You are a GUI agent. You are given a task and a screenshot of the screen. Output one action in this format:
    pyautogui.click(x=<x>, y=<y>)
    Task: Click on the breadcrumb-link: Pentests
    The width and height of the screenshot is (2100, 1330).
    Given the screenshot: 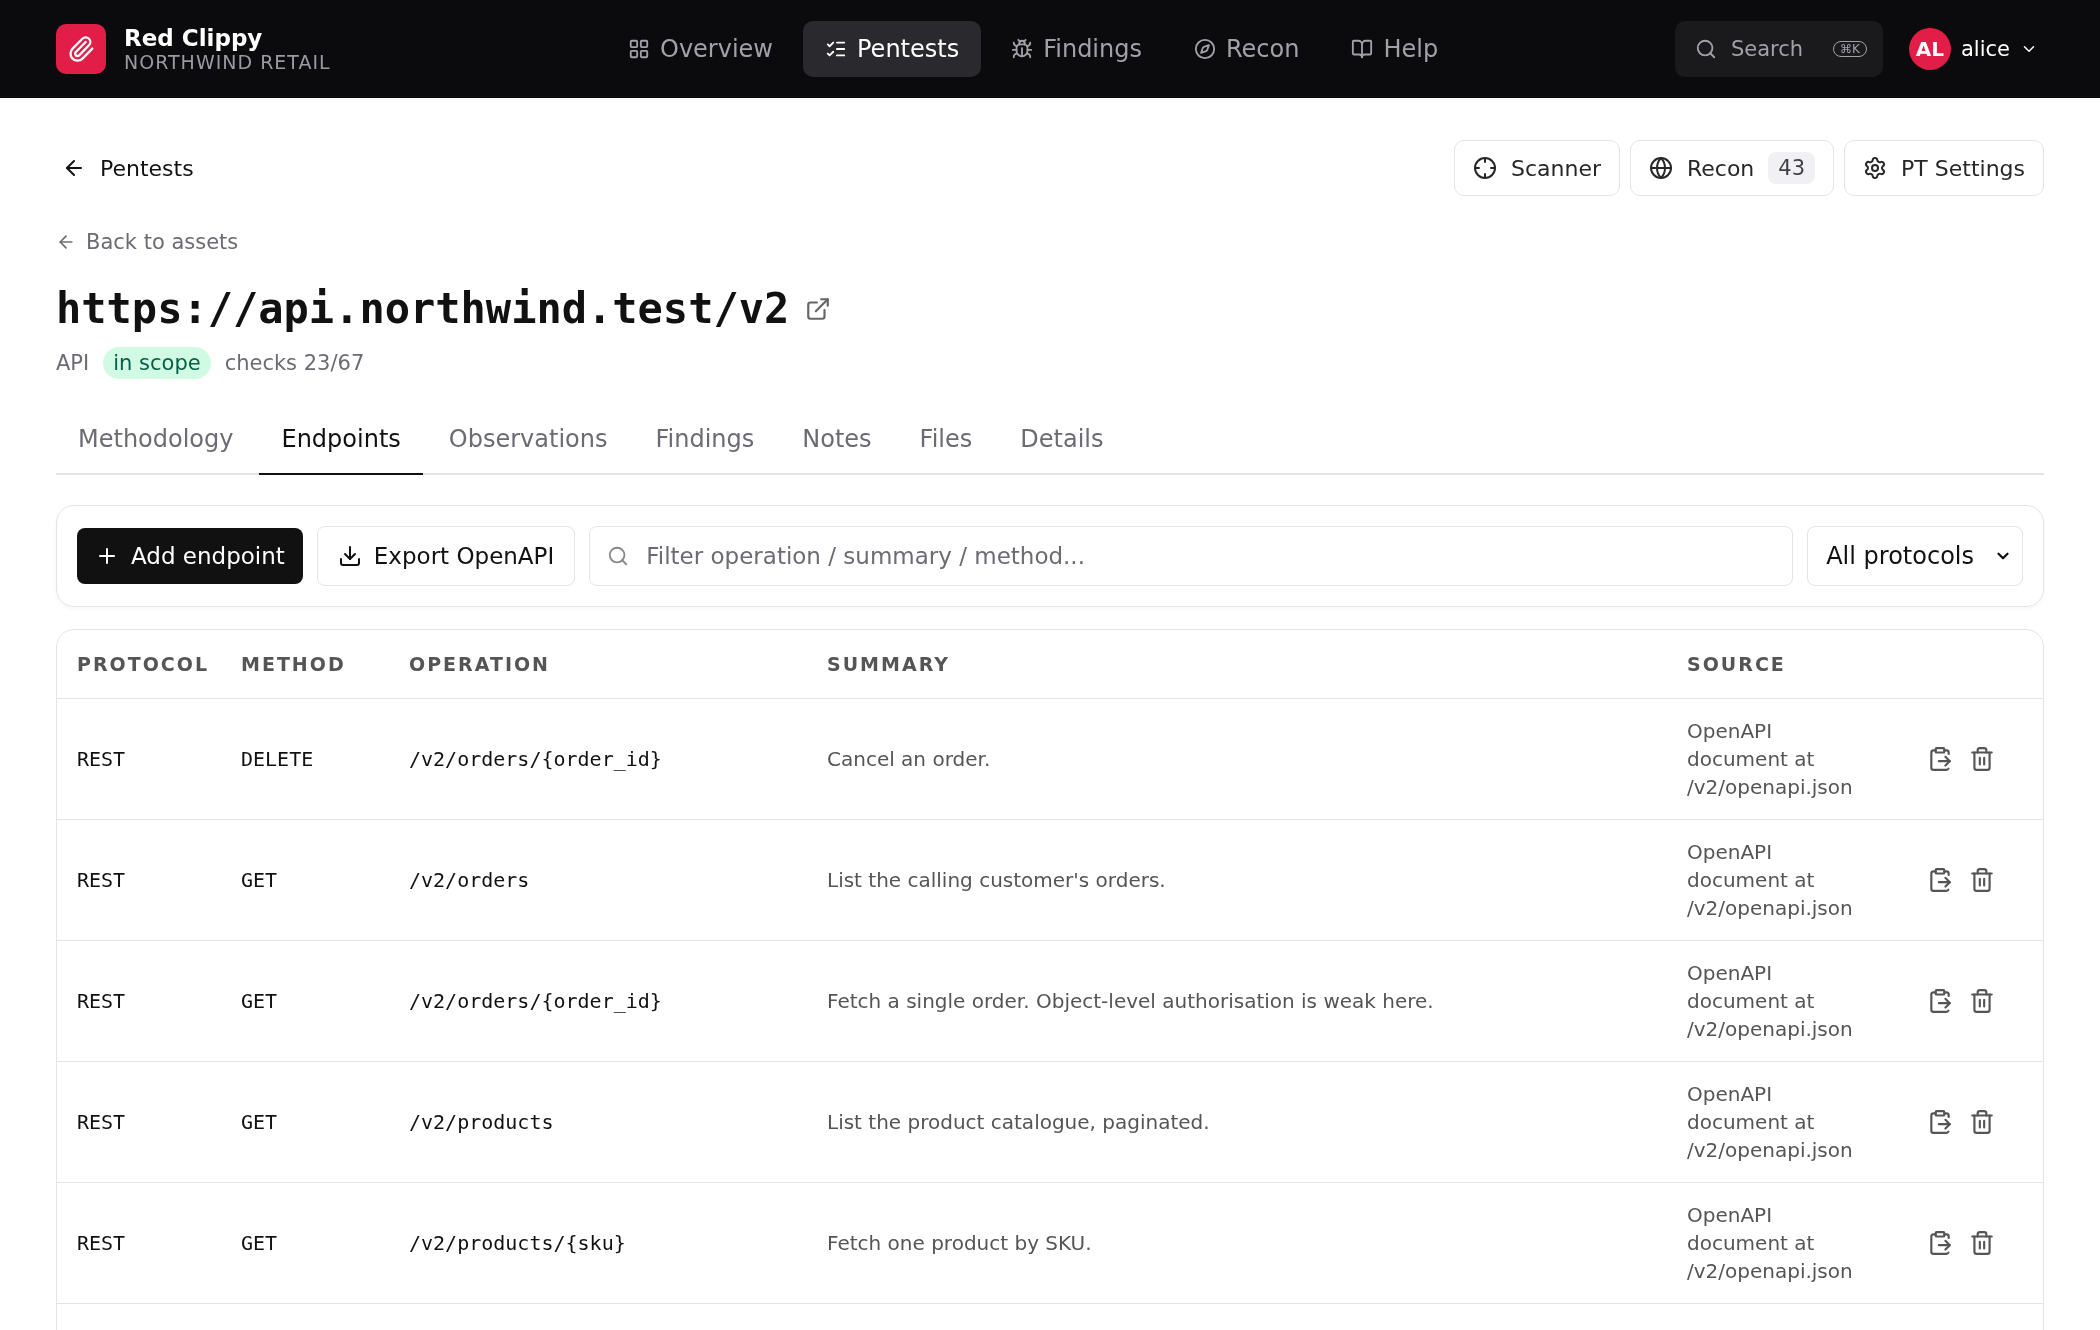 What is the action you would take?
    pyautogui.click(x=125, y=168)
    